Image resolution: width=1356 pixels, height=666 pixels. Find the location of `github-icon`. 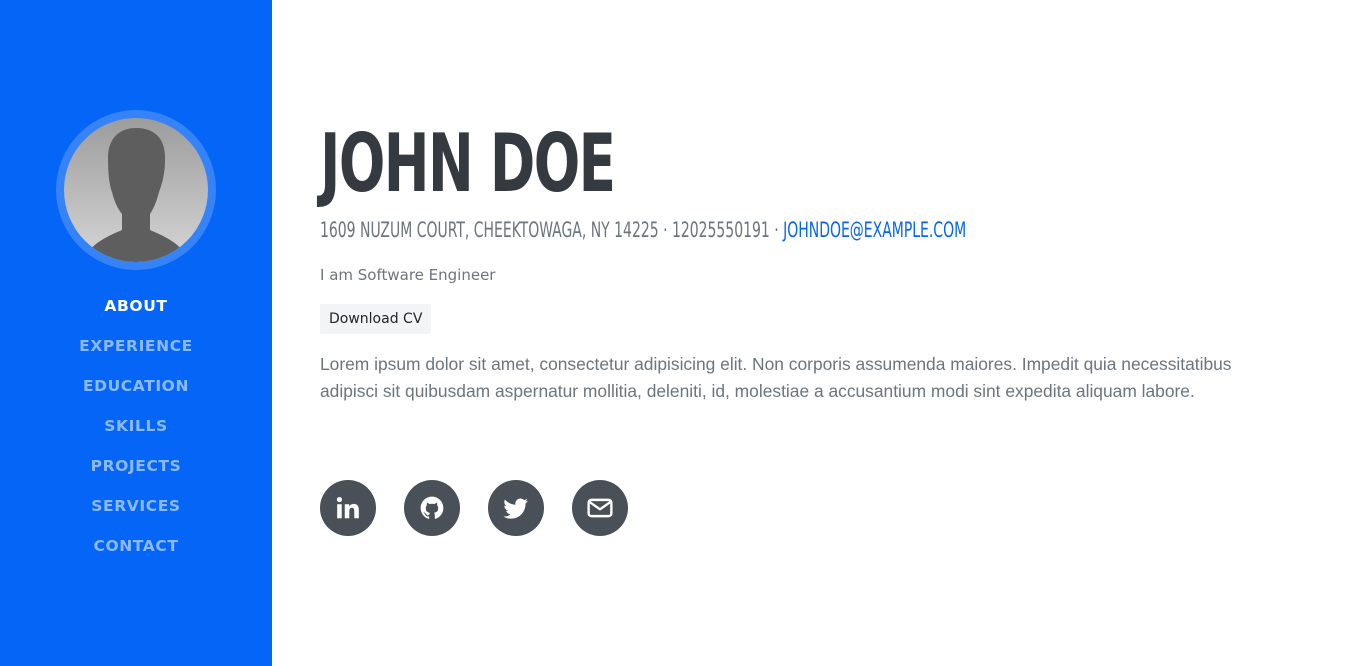

github-icon is located at coordinates (432, 507).